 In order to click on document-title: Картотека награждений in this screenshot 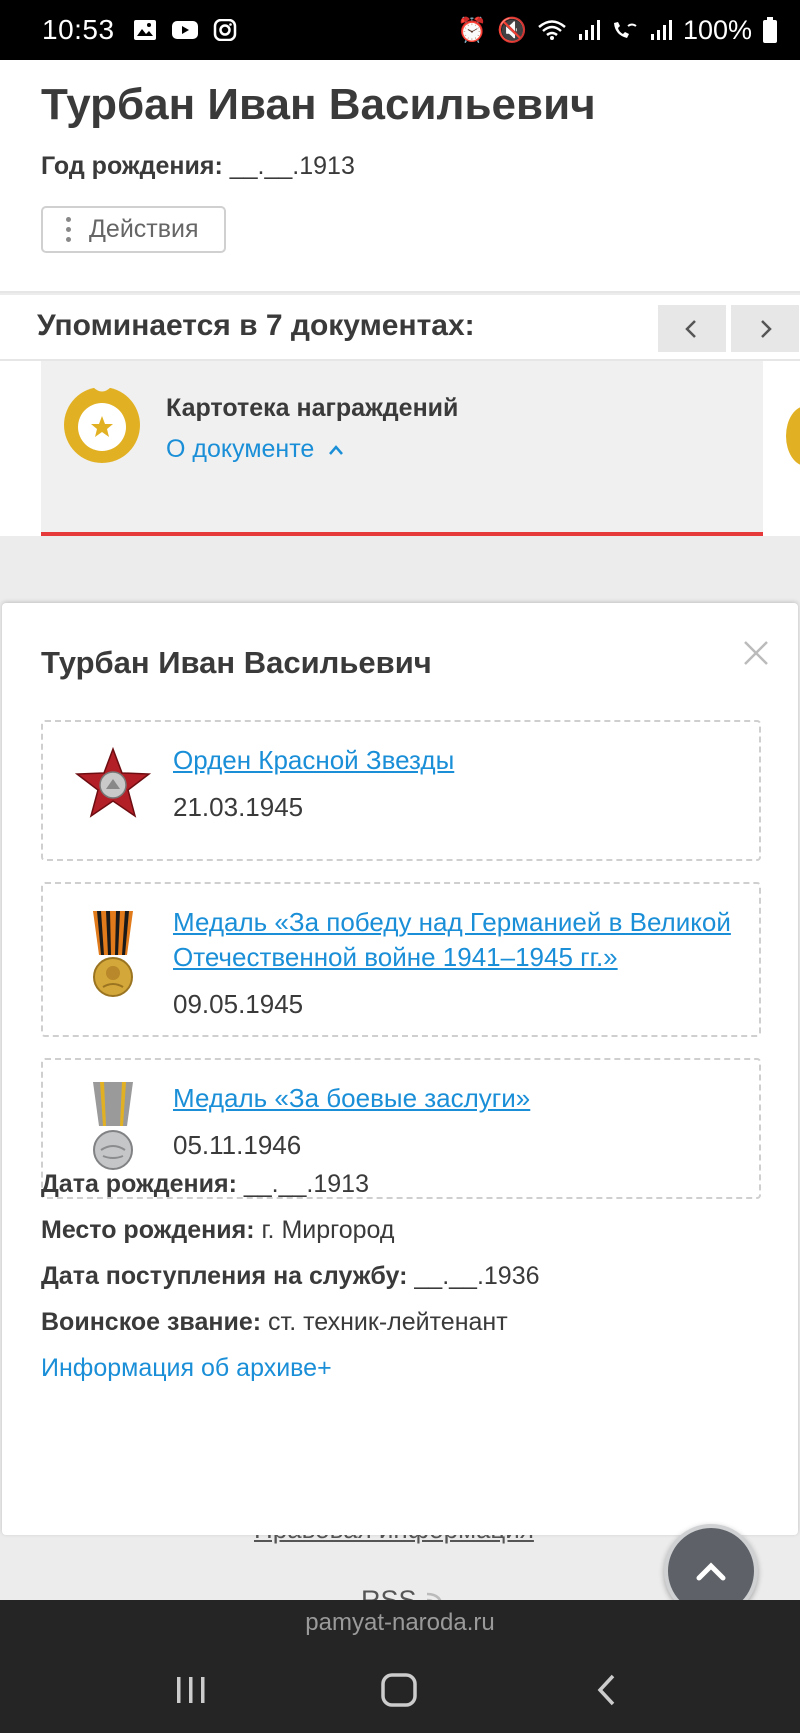, I will do `click(312, 408)`.